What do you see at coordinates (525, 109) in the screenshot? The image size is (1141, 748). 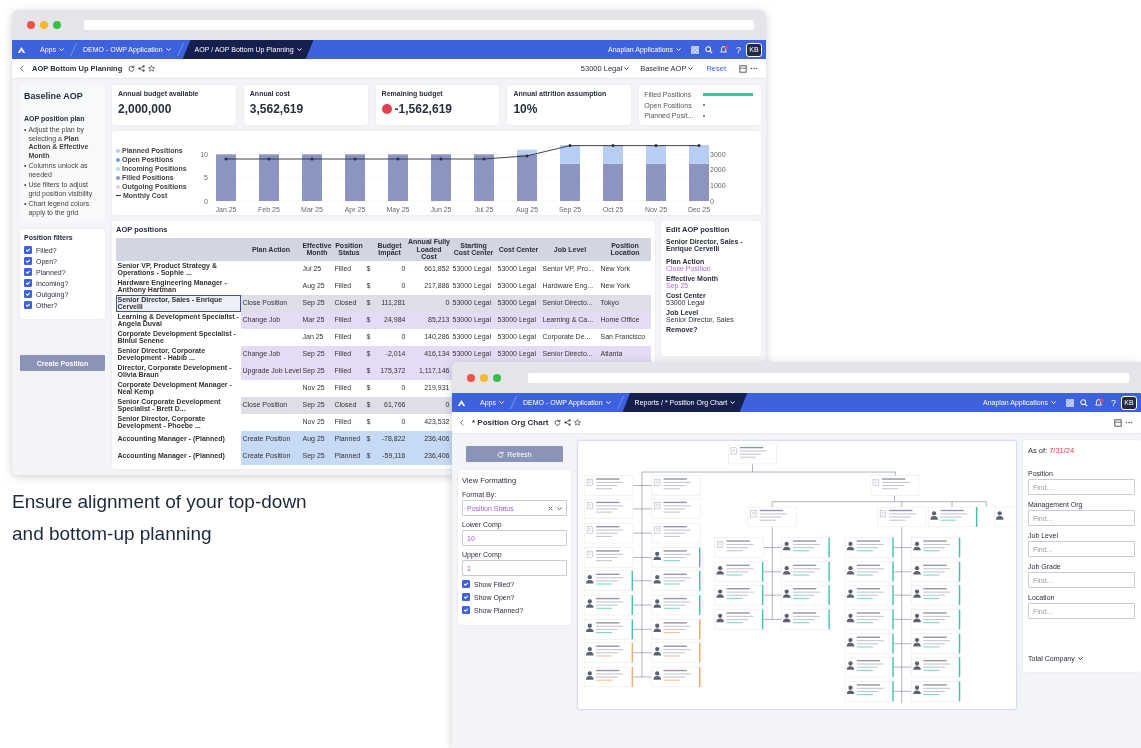 I see `kpi-value: 10%` at bounding box center [525, 109].